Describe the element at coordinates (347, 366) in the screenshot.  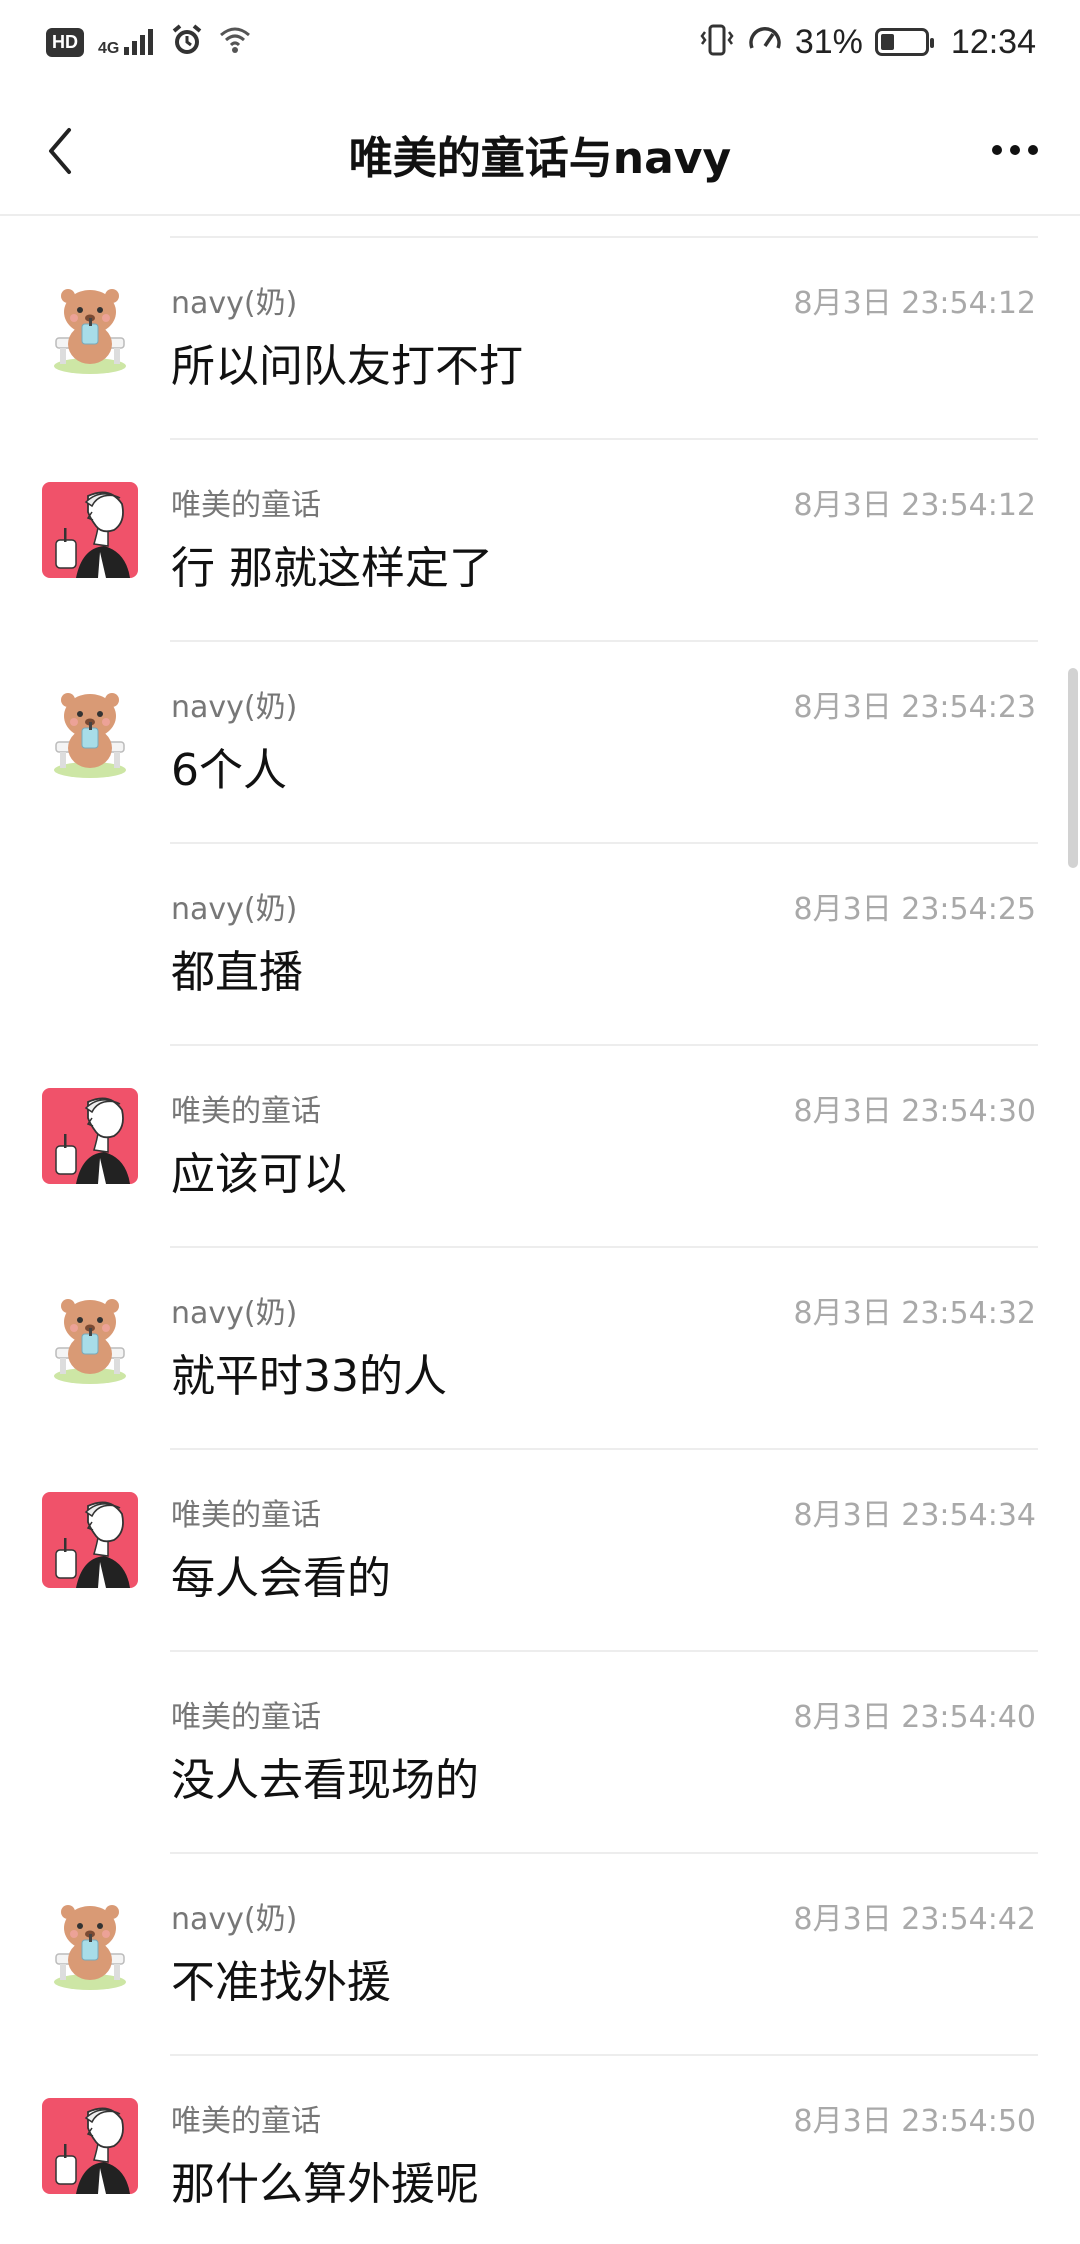
I see `message-text: 所以问队友打不打` at that location.